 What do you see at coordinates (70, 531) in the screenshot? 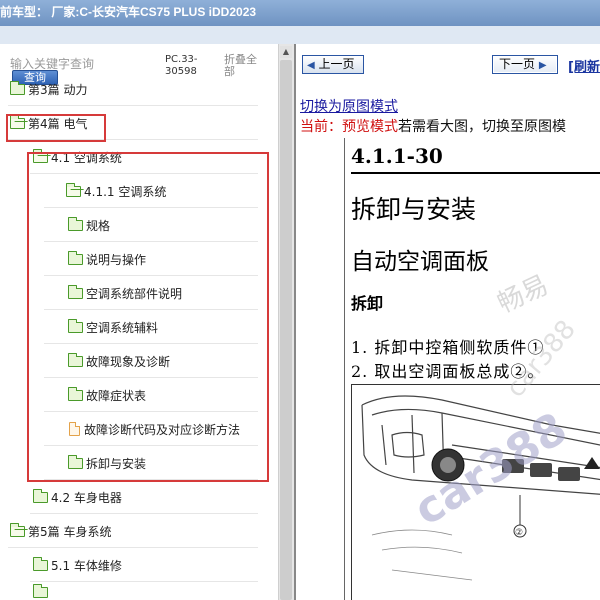
I see `tree-item-label: 第5篇 车身系统` at bounding box center [70, 531].